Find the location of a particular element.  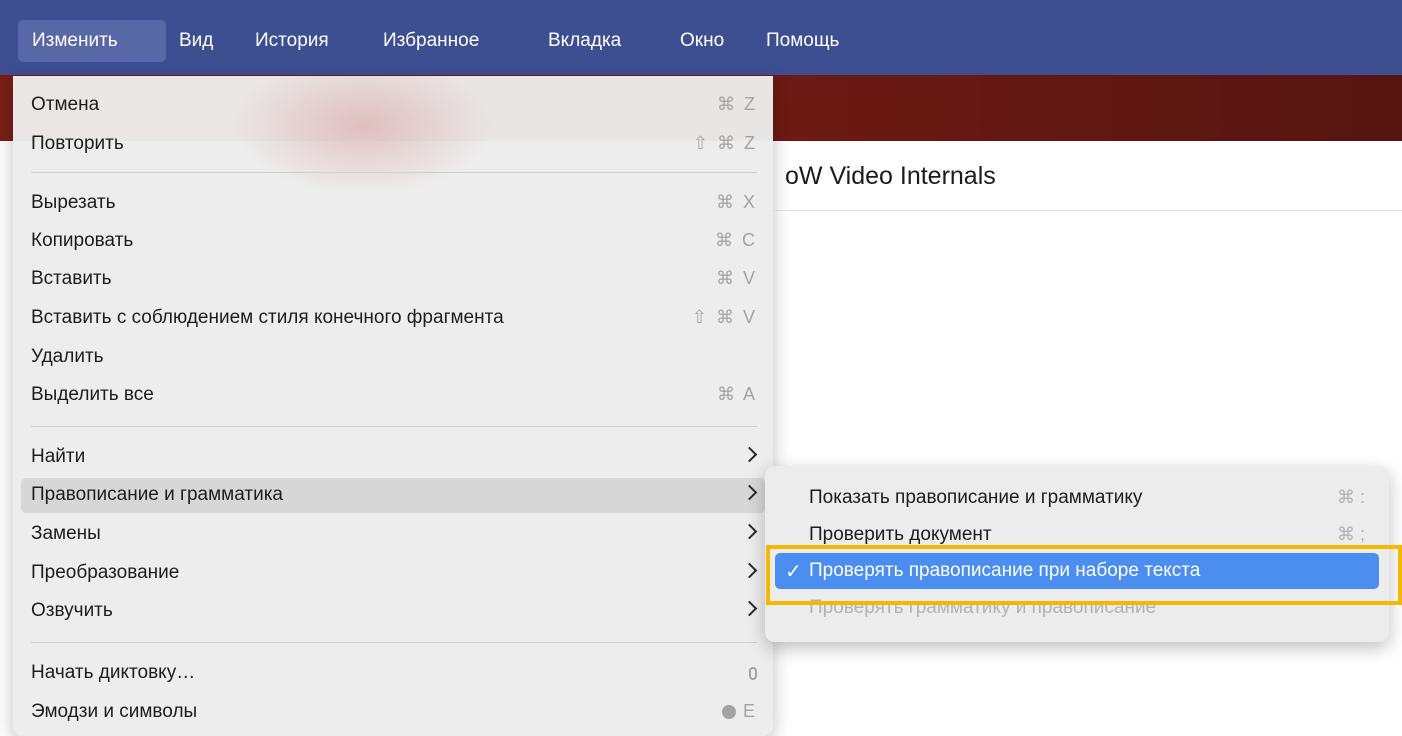

menu-item-cut: Вырезать ⌘ X is located at coordinates (393, 203).